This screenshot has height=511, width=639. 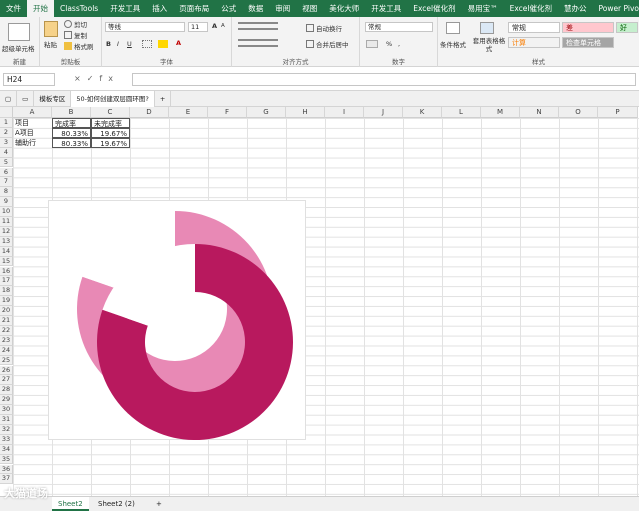 I want to click on table-cell: 项目, so click(x=32, y=123).